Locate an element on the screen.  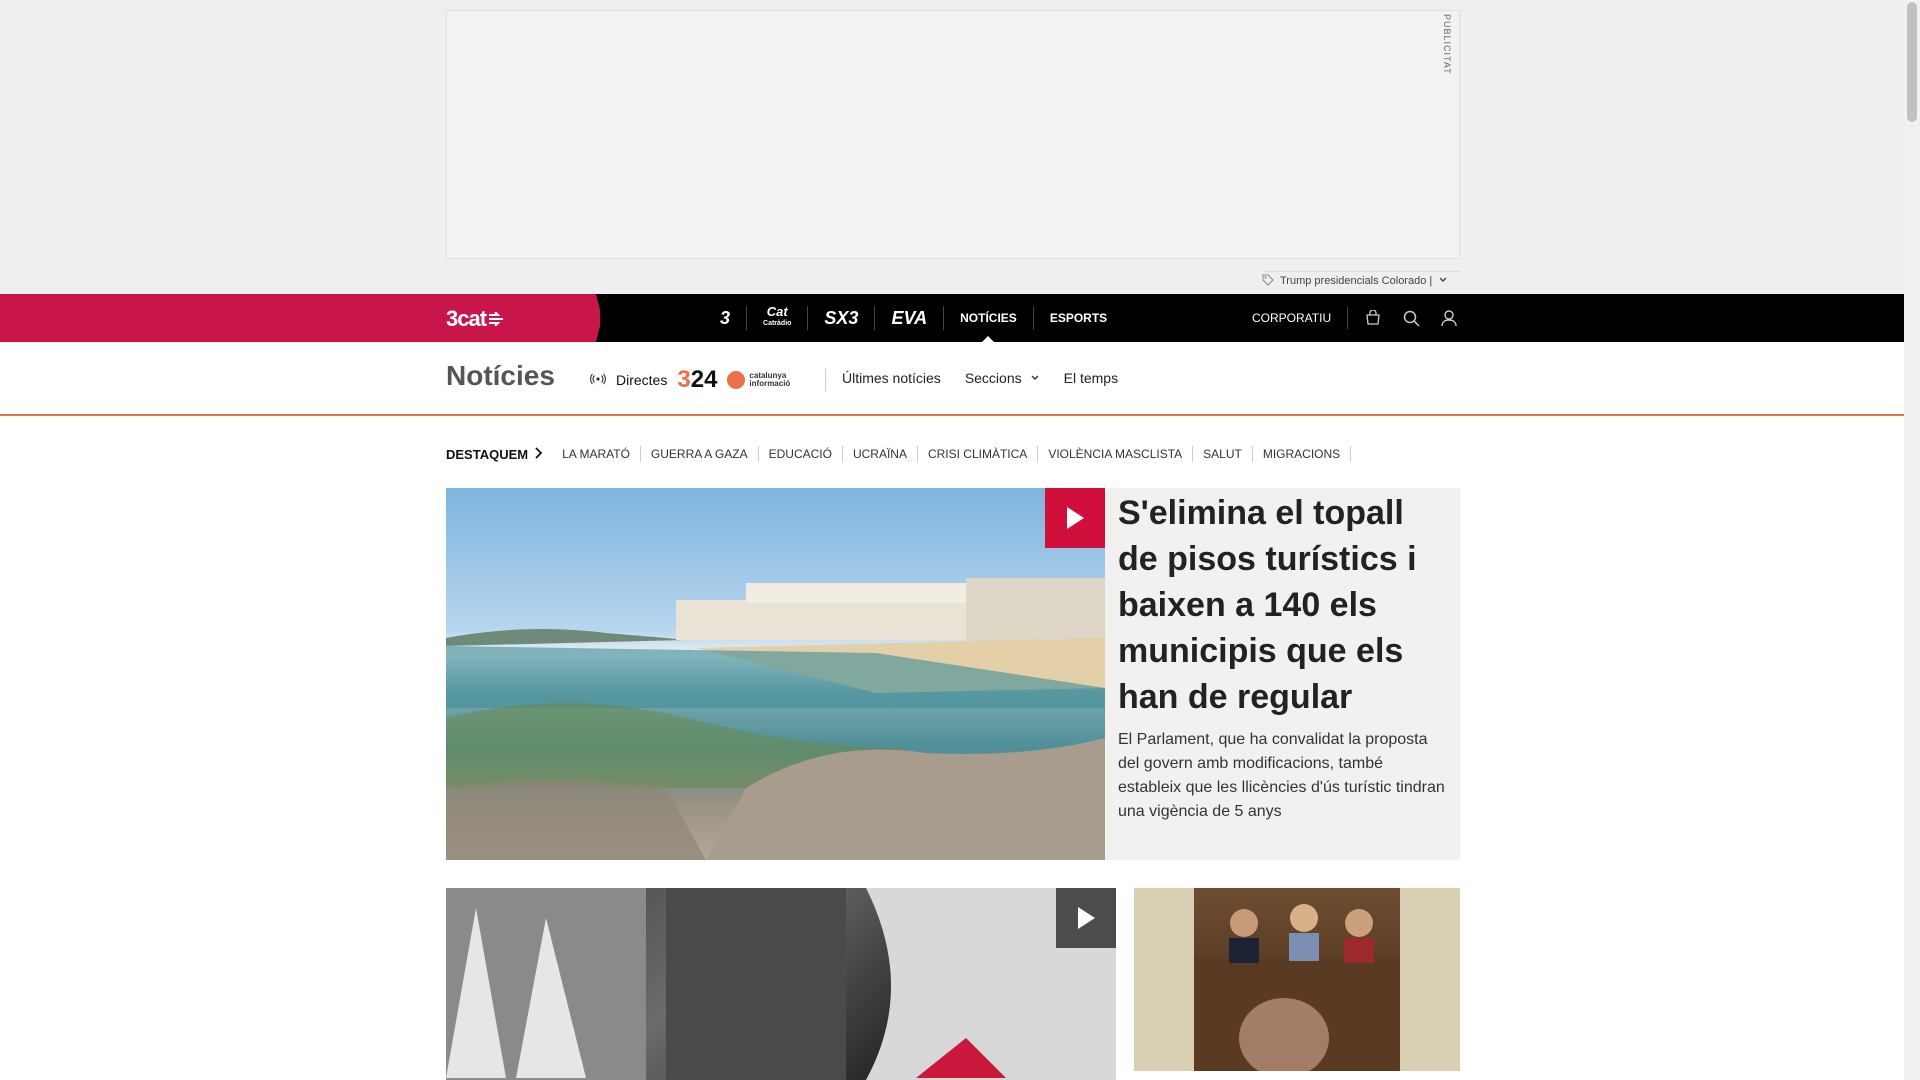
section-divider is located at coordinates (825, 380).